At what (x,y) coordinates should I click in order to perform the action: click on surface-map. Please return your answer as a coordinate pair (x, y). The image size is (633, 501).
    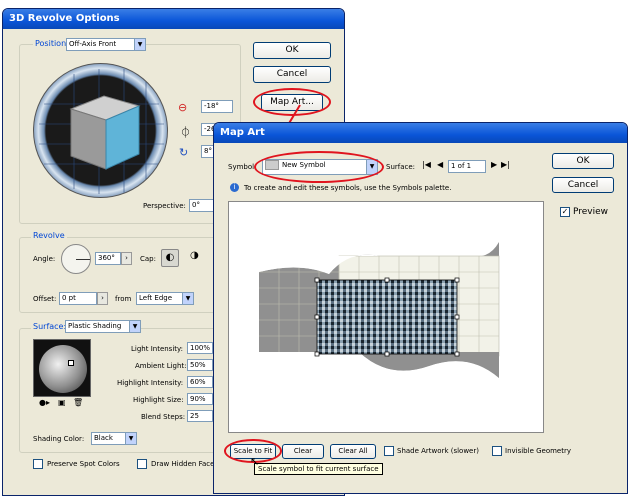
    Looking at the image, I should click on (379, 337).